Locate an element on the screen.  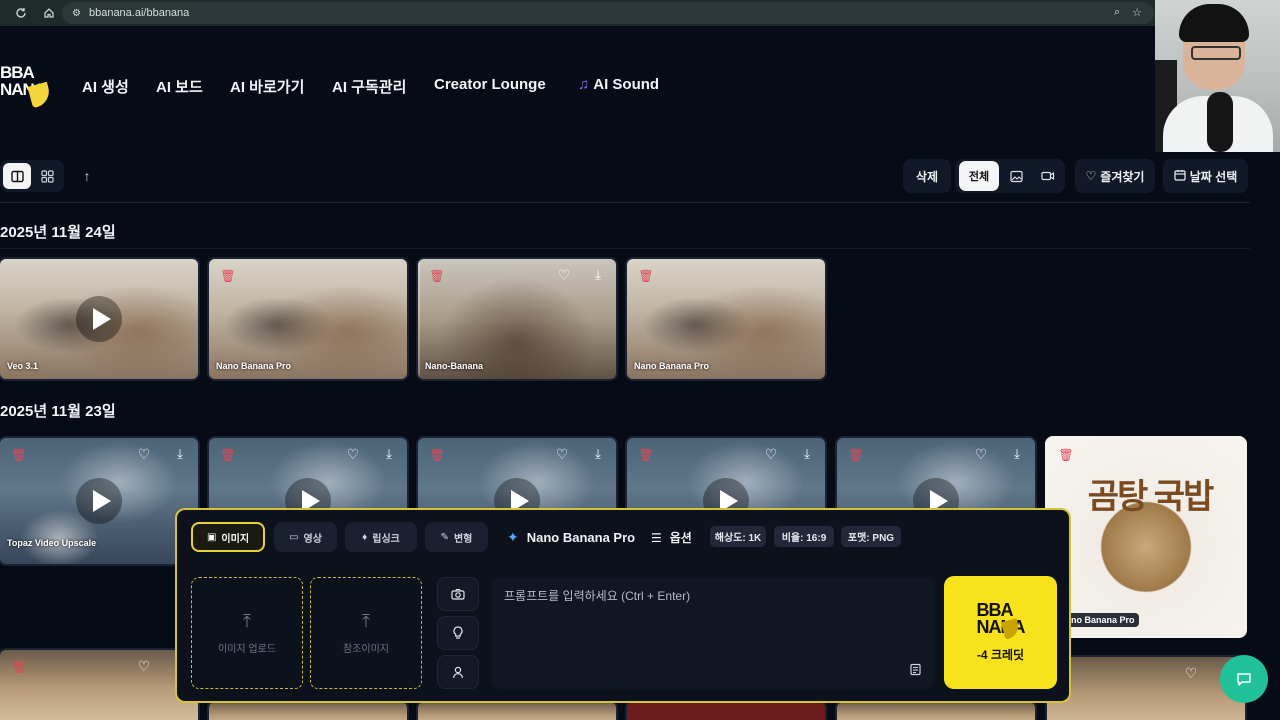
media-card: 🗑 ♡ ⤓ Topaz Video Upscale is located at coordinates (100, 501).